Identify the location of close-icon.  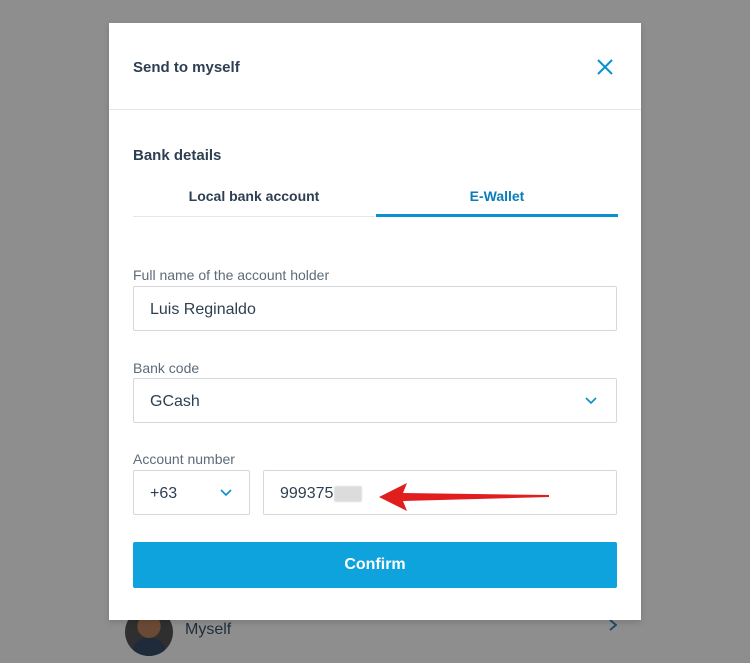
(605, 67).